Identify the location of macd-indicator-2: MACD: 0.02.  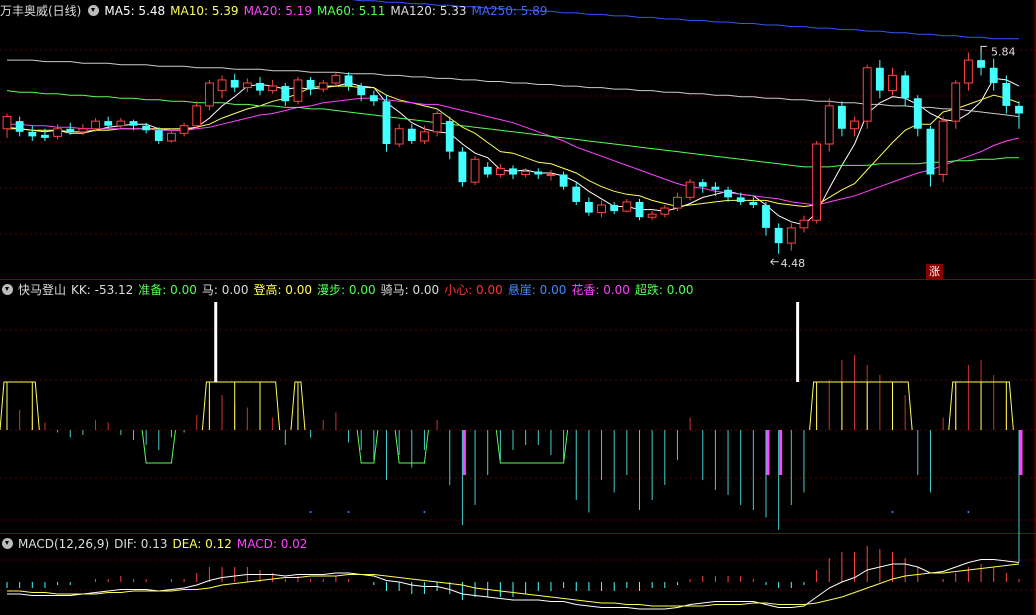
(272, 544).